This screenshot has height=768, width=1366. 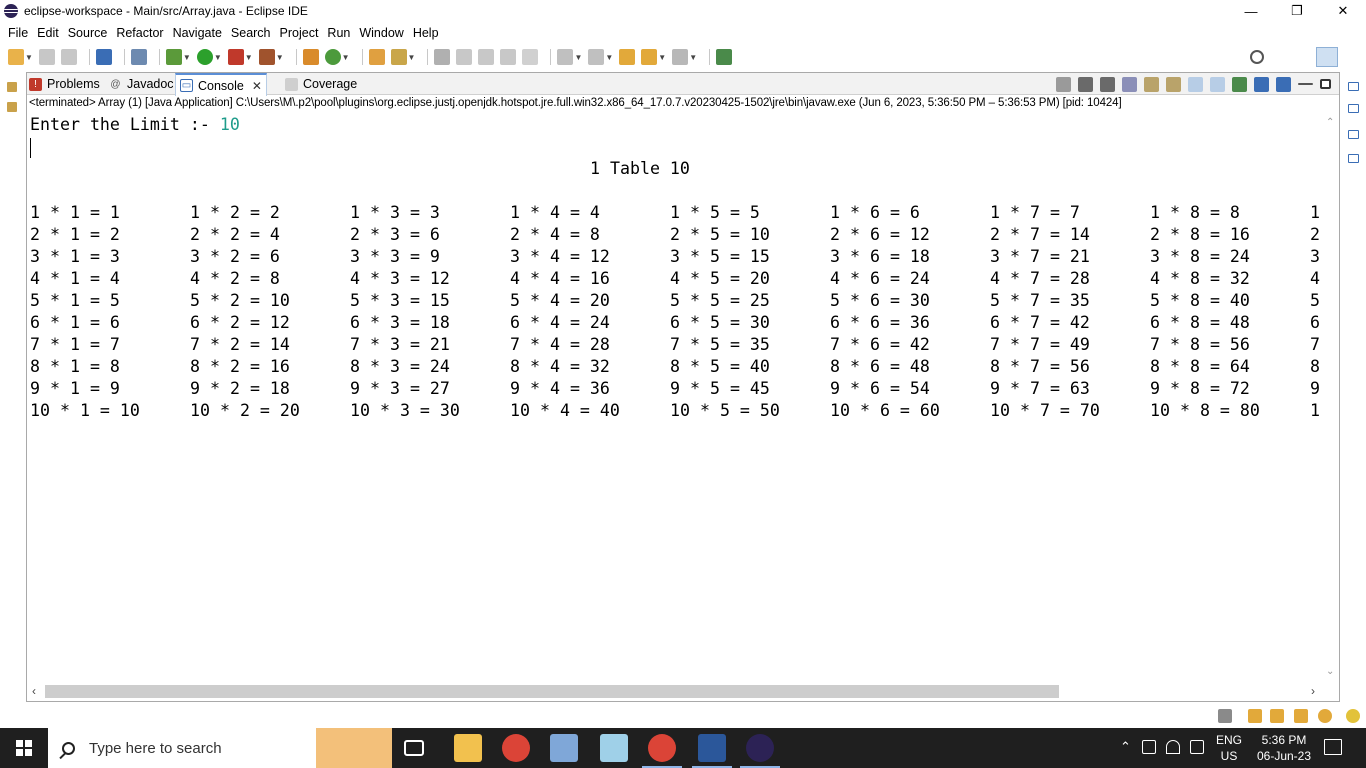 What do you see at coordinates (235, 57) in the screenshot?
I see `coverage-run-icon` at bounding box center [235, 57].